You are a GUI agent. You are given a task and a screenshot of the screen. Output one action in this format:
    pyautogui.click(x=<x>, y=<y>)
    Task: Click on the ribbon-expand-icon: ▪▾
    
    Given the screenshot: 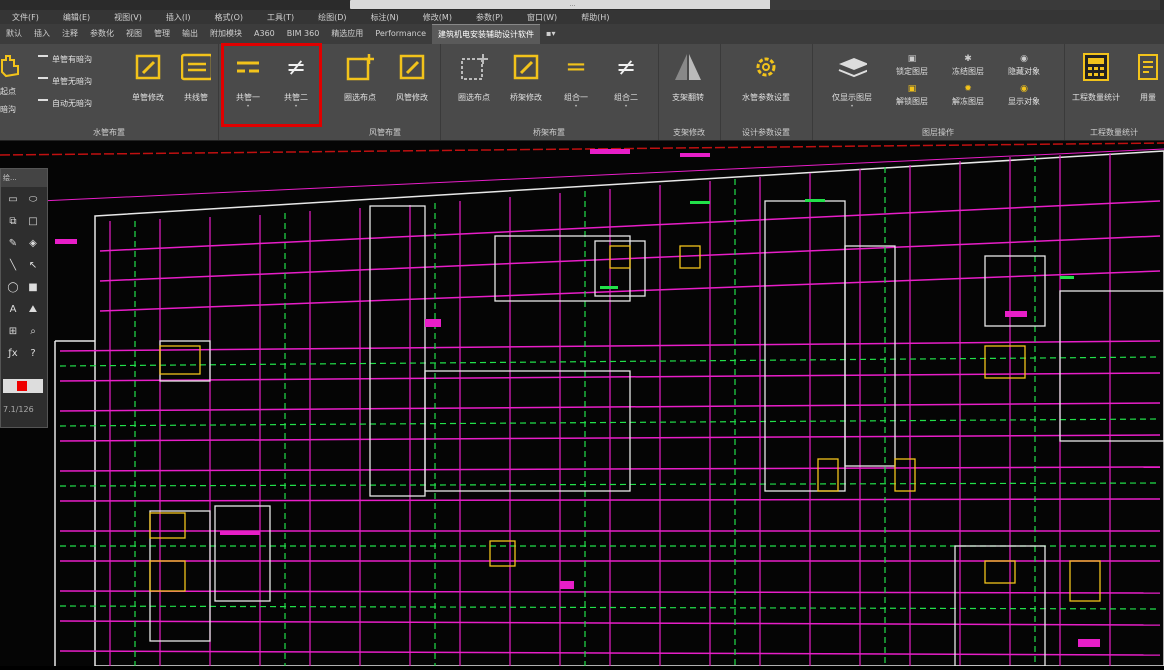 What is the action you would take?
    pyautogui.click(x=550, y=34)
    